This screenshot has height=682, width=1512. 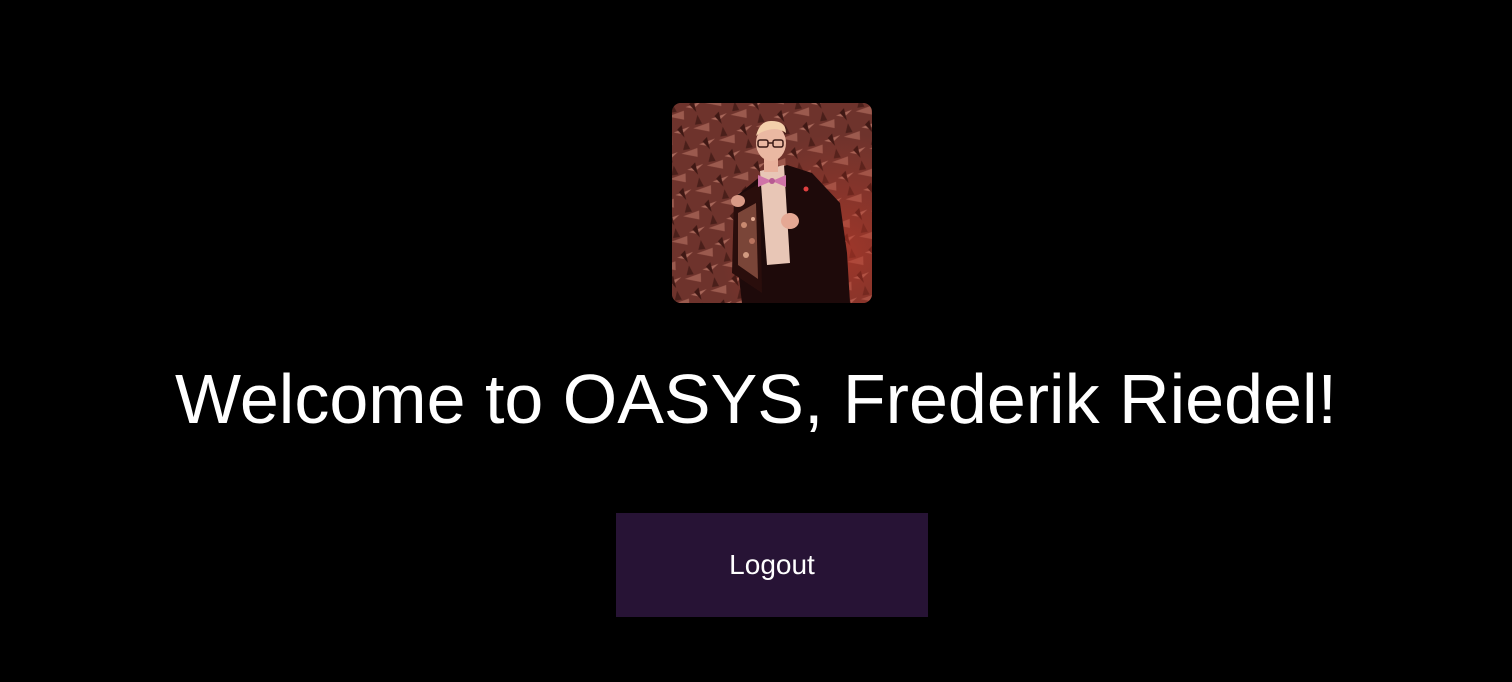 I want to click on profile-avatar, so click(x=772, y=203).